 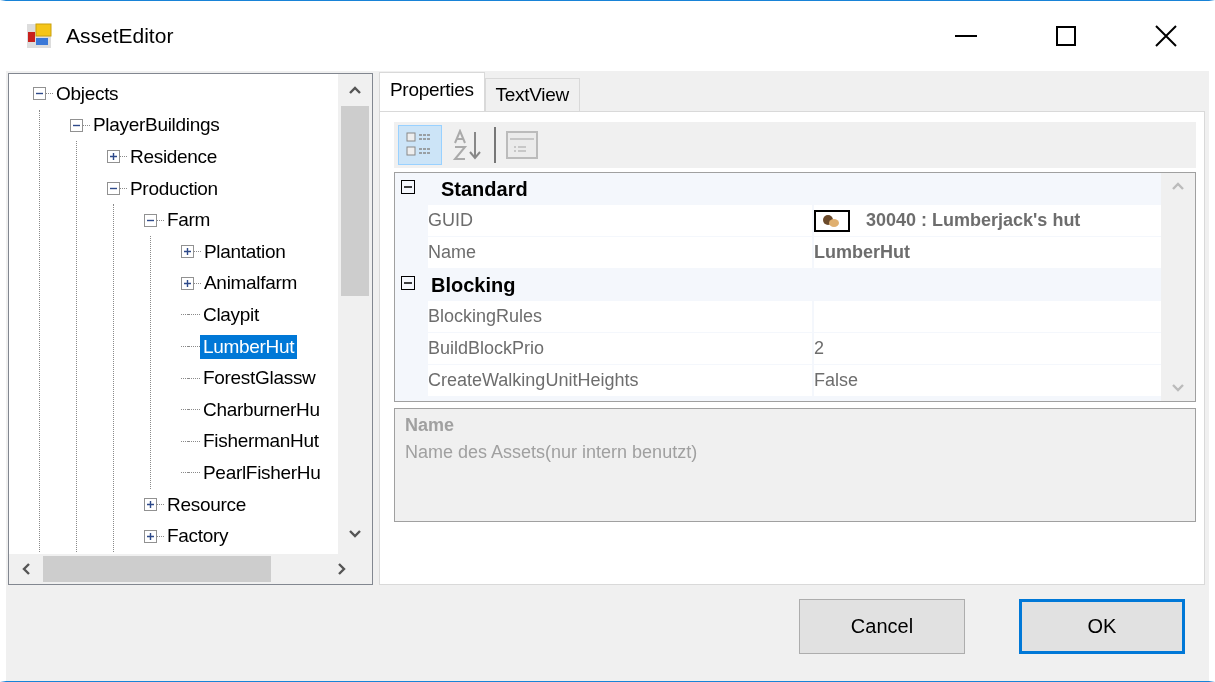 I want to click on tree-item: FishermanHut, so click(x=261, y=441).